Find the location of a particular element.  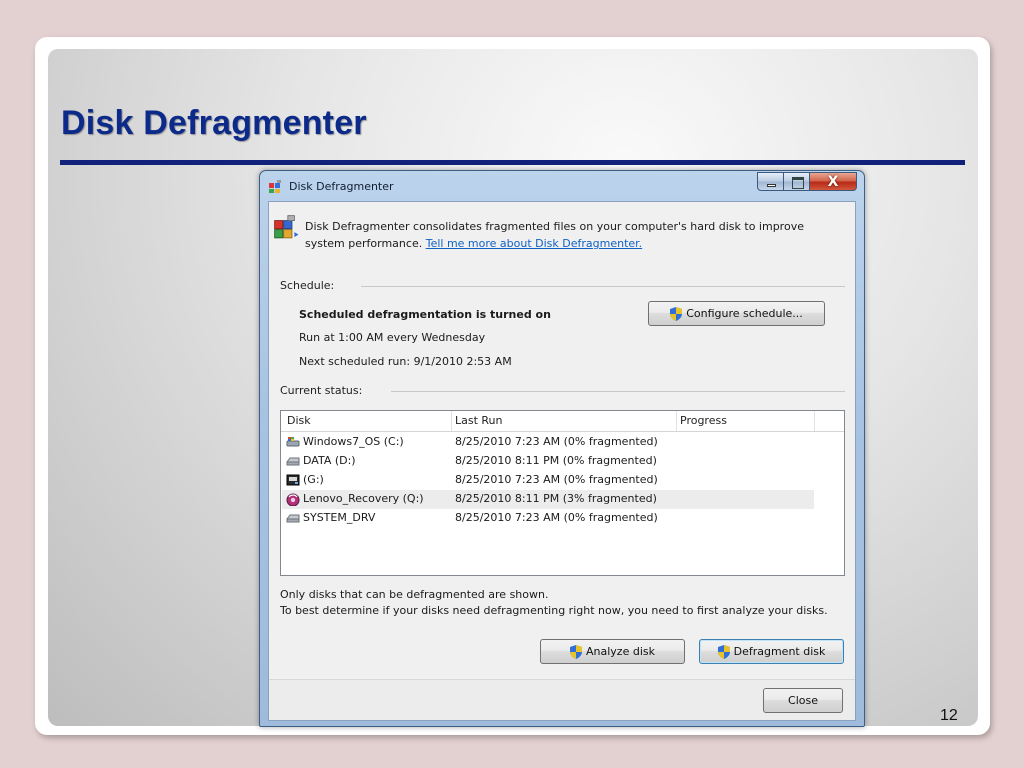

disk-name: Windows7_OS (C:) is located at coordinates (353, 441).